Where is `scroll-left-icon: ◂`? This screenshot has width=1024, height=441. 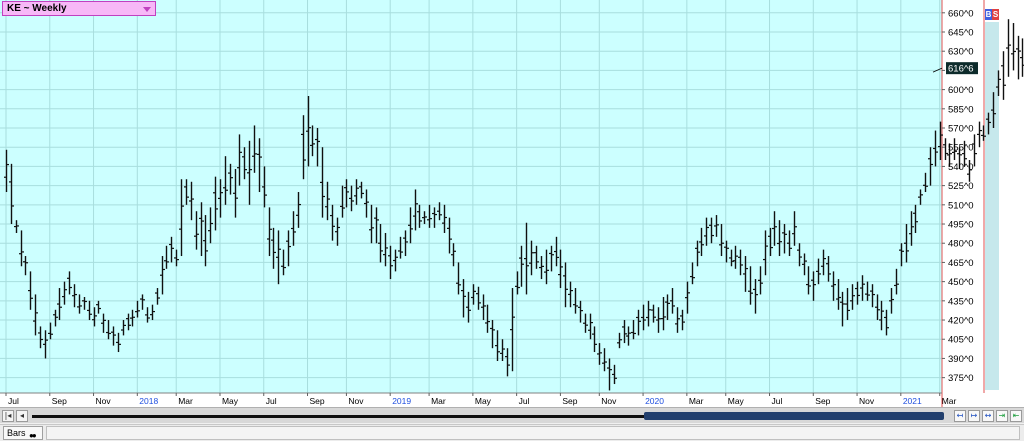
scroll-left-icon: ◂ is located at coordinates (22, 416).